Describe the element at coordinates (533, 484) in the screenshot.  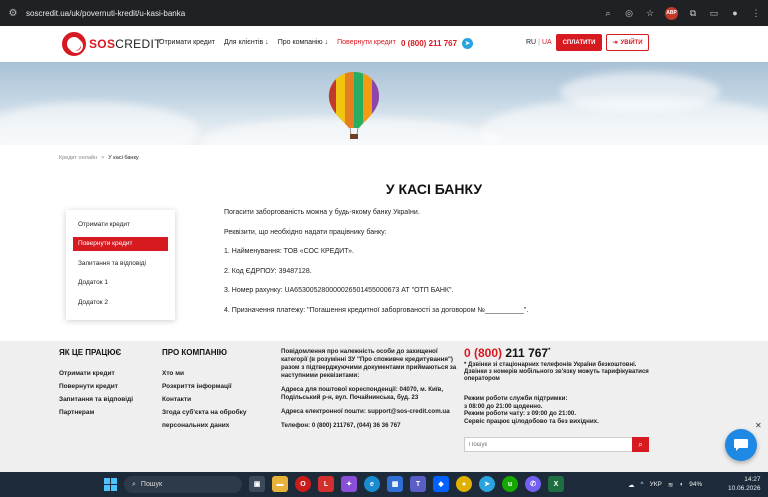
I see `viber-icon: ✆` at that location.